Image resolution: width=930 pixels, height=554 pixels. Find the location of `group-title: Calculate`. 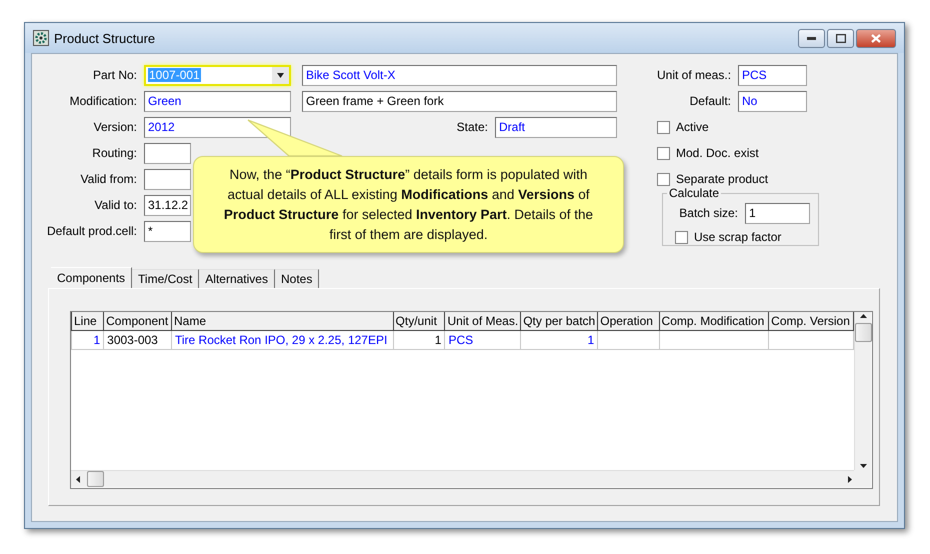

group-title: Calculate is located at coordinates (694, 193).